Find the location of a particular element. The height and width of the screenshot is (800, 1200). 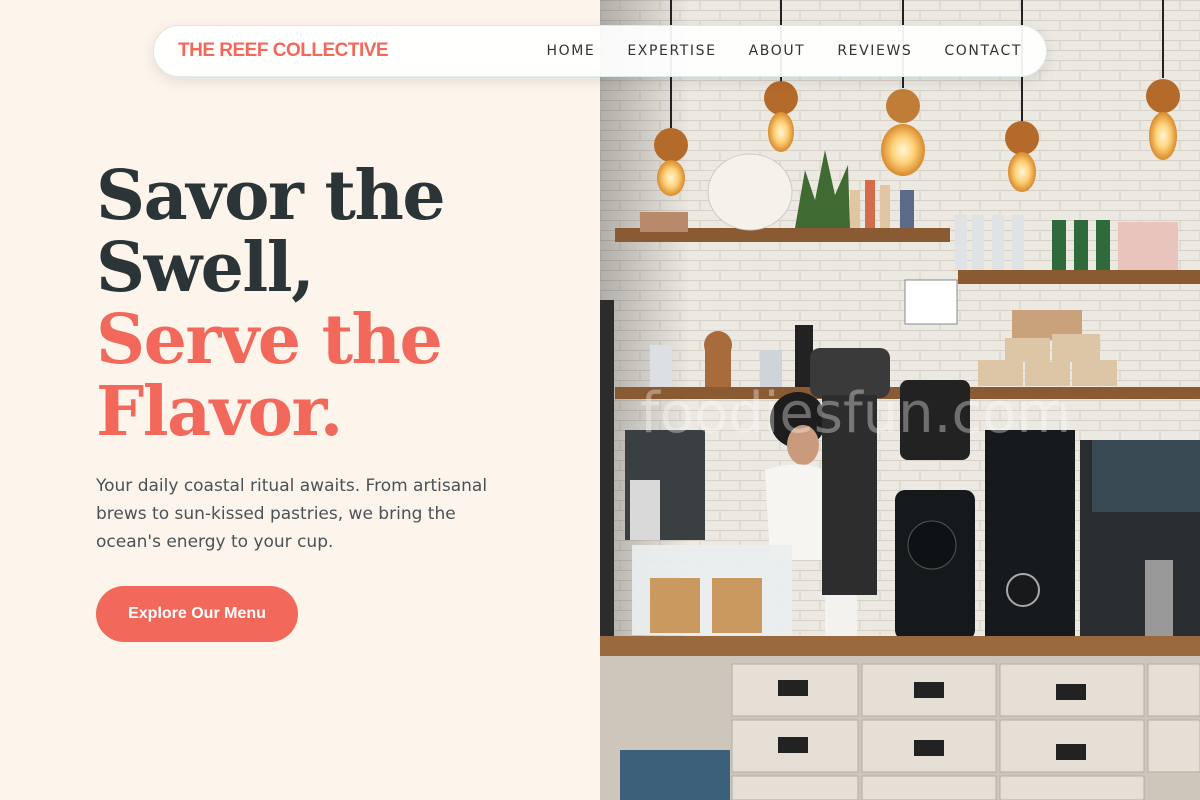

brand-logo: THE REEF COLLECTIVE is located at coordinates (283, 51).